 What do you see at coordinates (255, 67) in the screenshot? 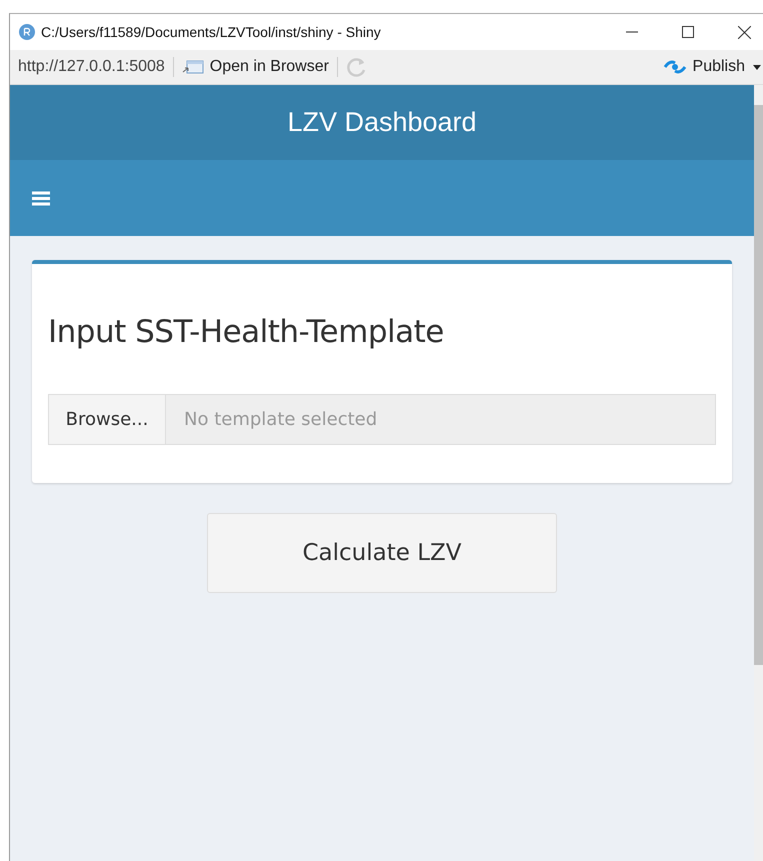
I see `open-in-browser-button: Open in Browser` at bounding box center [255, 67].